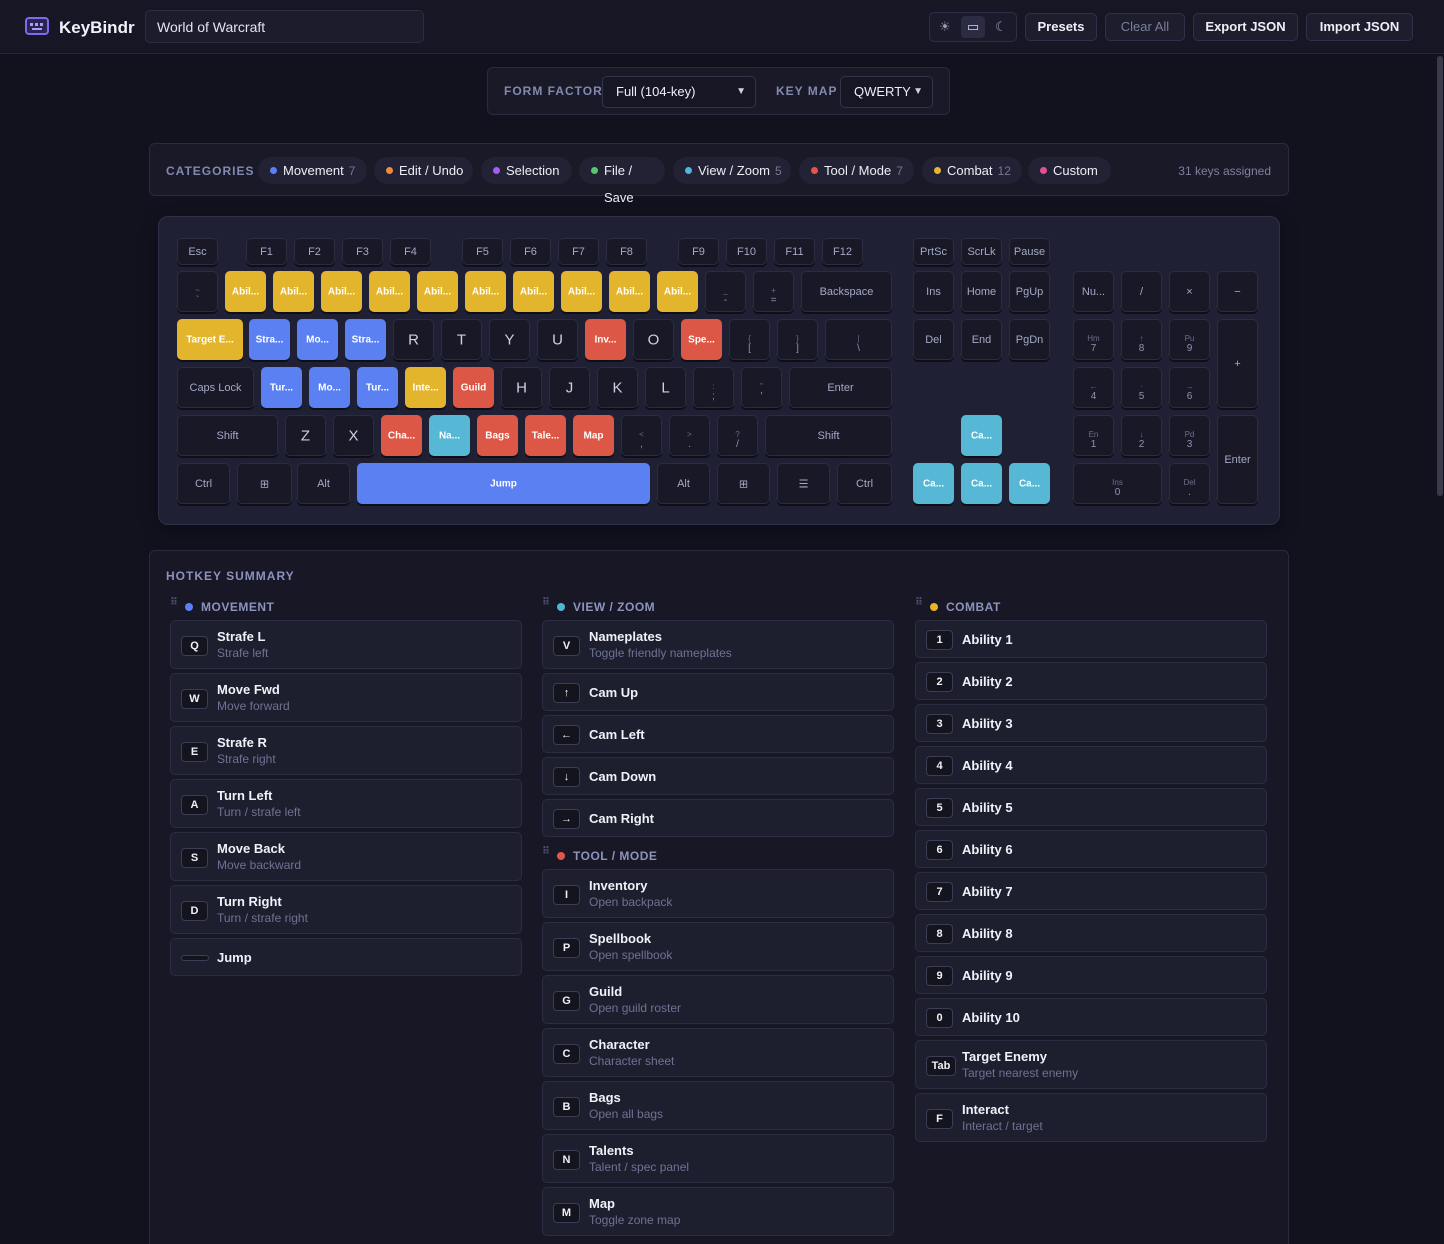 Image resolution: width=1444 pixels, height=1244 pixels. Describe the element at coordinates (689, 435) in the screenshot. I see `key: >.` at that location.